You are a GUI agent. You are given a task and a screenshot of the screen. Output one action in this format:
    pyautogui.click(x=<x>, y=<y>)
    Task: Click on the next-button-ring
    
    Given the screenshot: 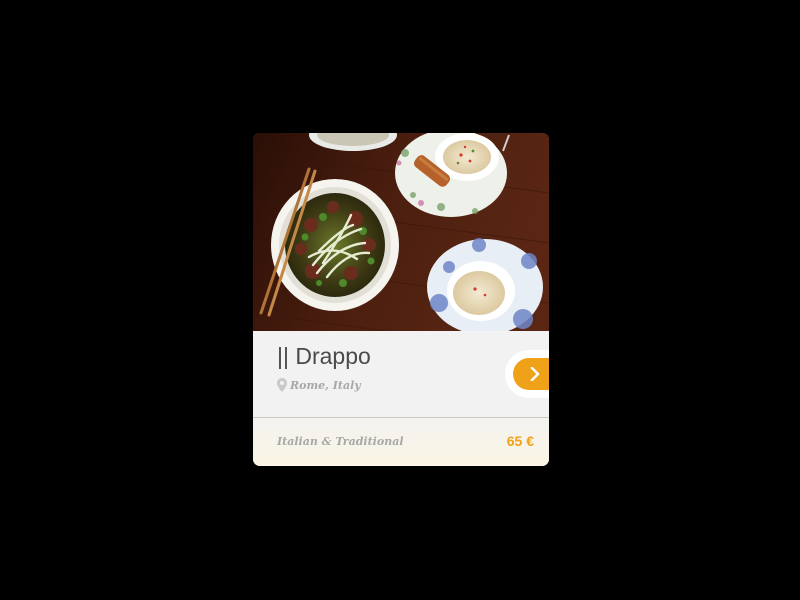 What is the action you would take?
    pyautogui.click(x=527, y=374)
    